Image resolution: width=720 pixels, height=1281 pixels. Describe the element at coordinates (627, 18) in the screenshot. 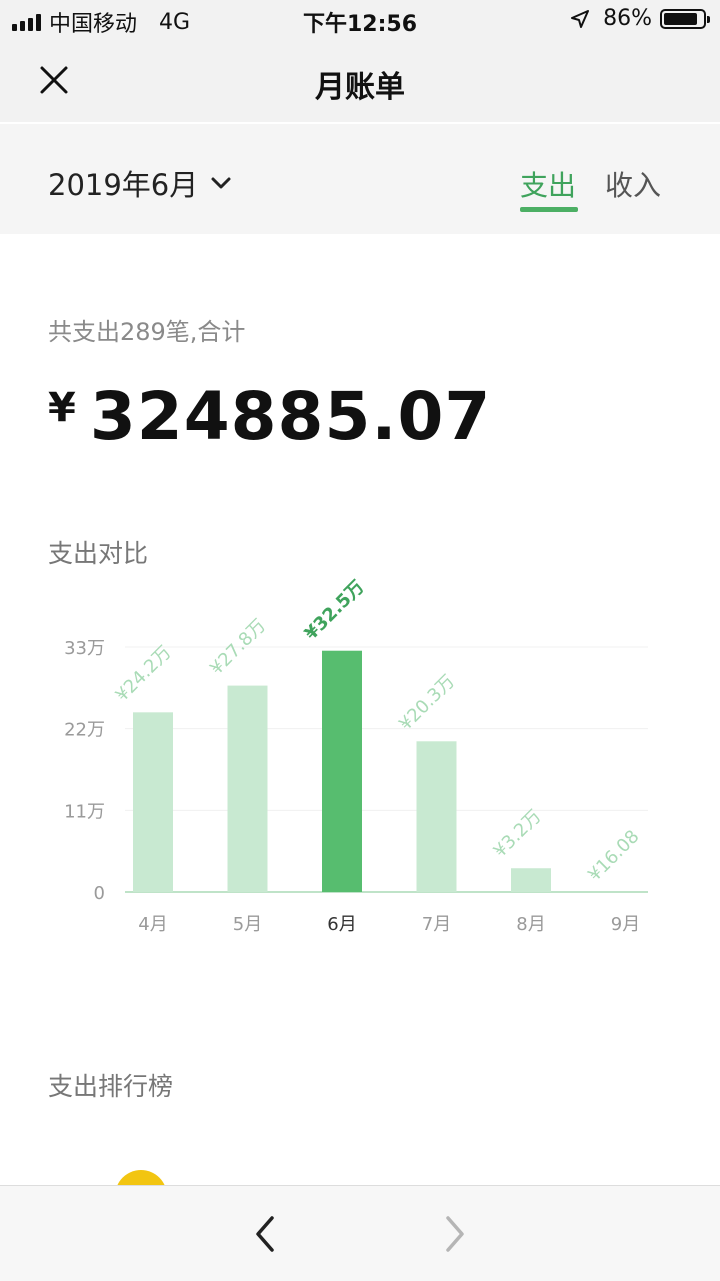

I see `battery-percent: 86%` at that location.